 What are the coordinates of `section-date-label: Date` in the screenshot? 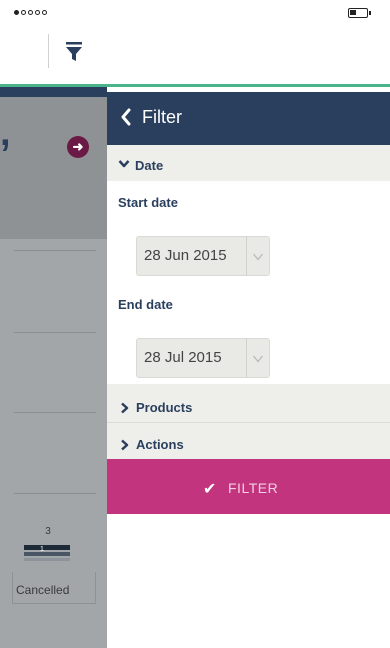 It's located at (149, 165).